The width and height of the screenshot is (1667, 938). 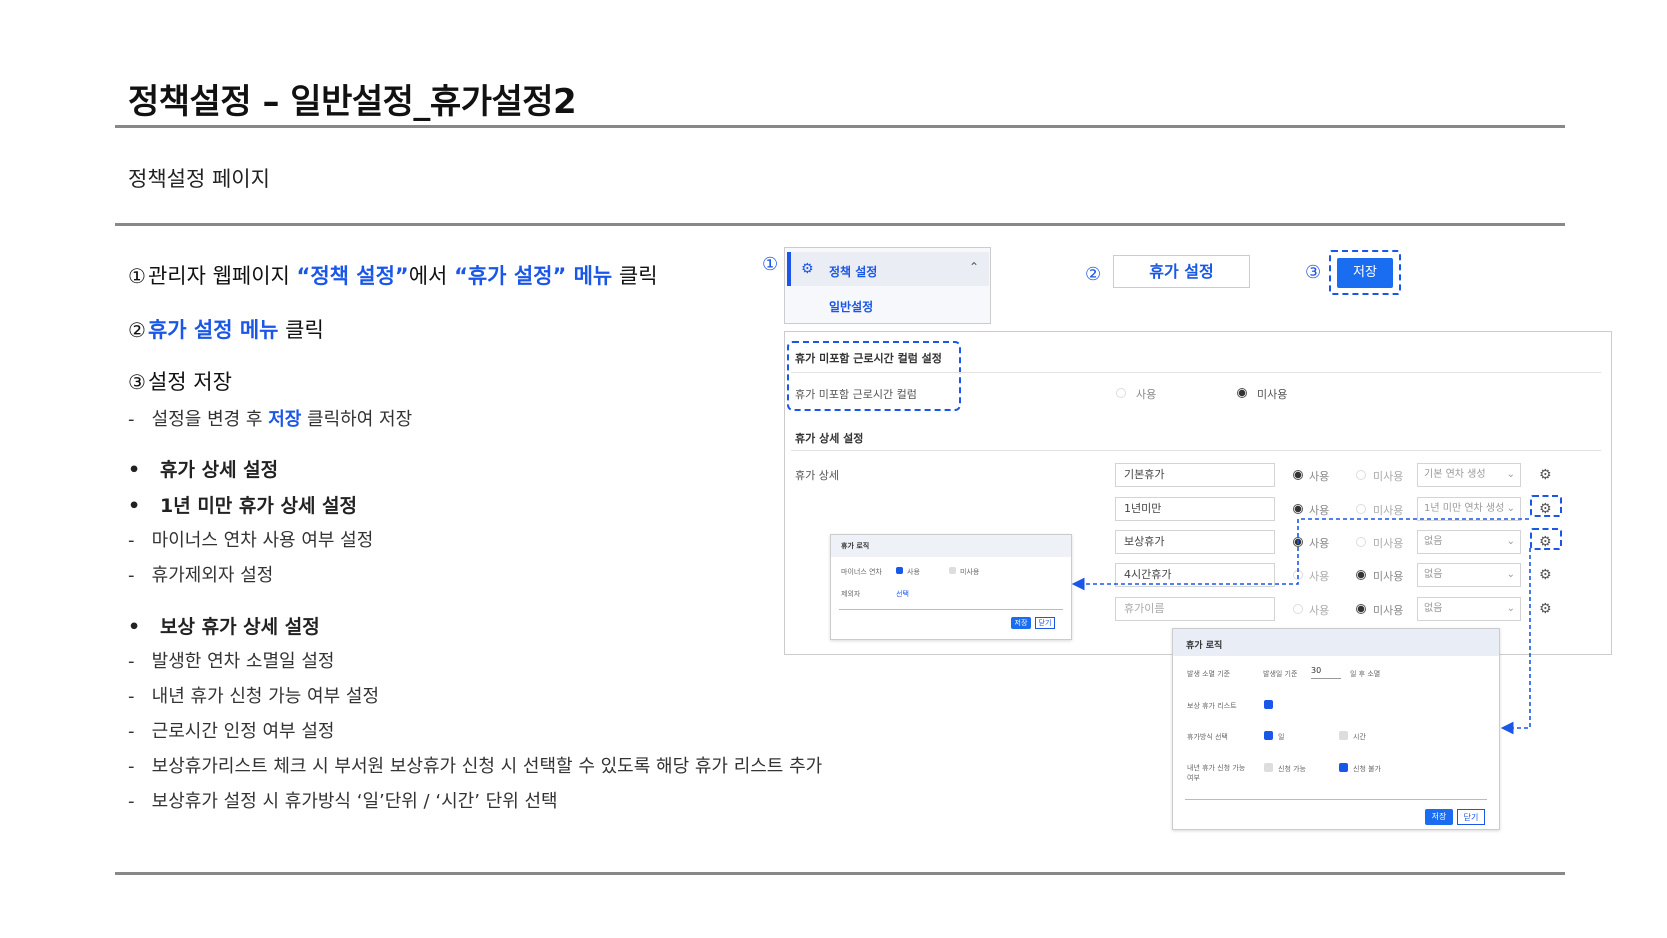 What do you see at coordinates (1300, 554) in the screenshot?
I see `arrow-to-small-popup` at bounding box center [1300, 554].